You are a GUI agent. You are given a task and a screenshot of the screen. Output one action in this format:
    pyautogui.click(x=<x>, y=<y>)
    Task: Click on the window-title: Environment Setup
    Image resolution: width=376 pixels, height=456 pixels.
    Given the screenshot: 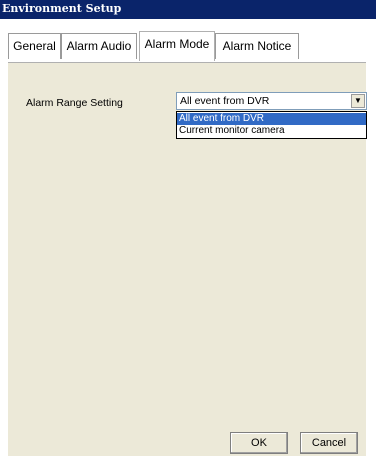 What is the action you would take?
    pyautogui.click(x=62, y=8)
    